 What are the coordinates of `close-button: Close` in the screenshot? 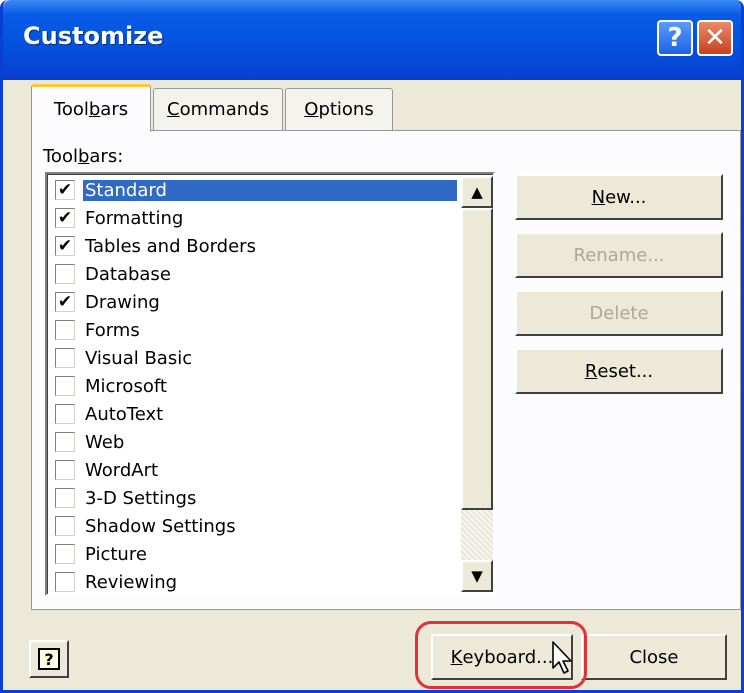 It's located at (654, 657).